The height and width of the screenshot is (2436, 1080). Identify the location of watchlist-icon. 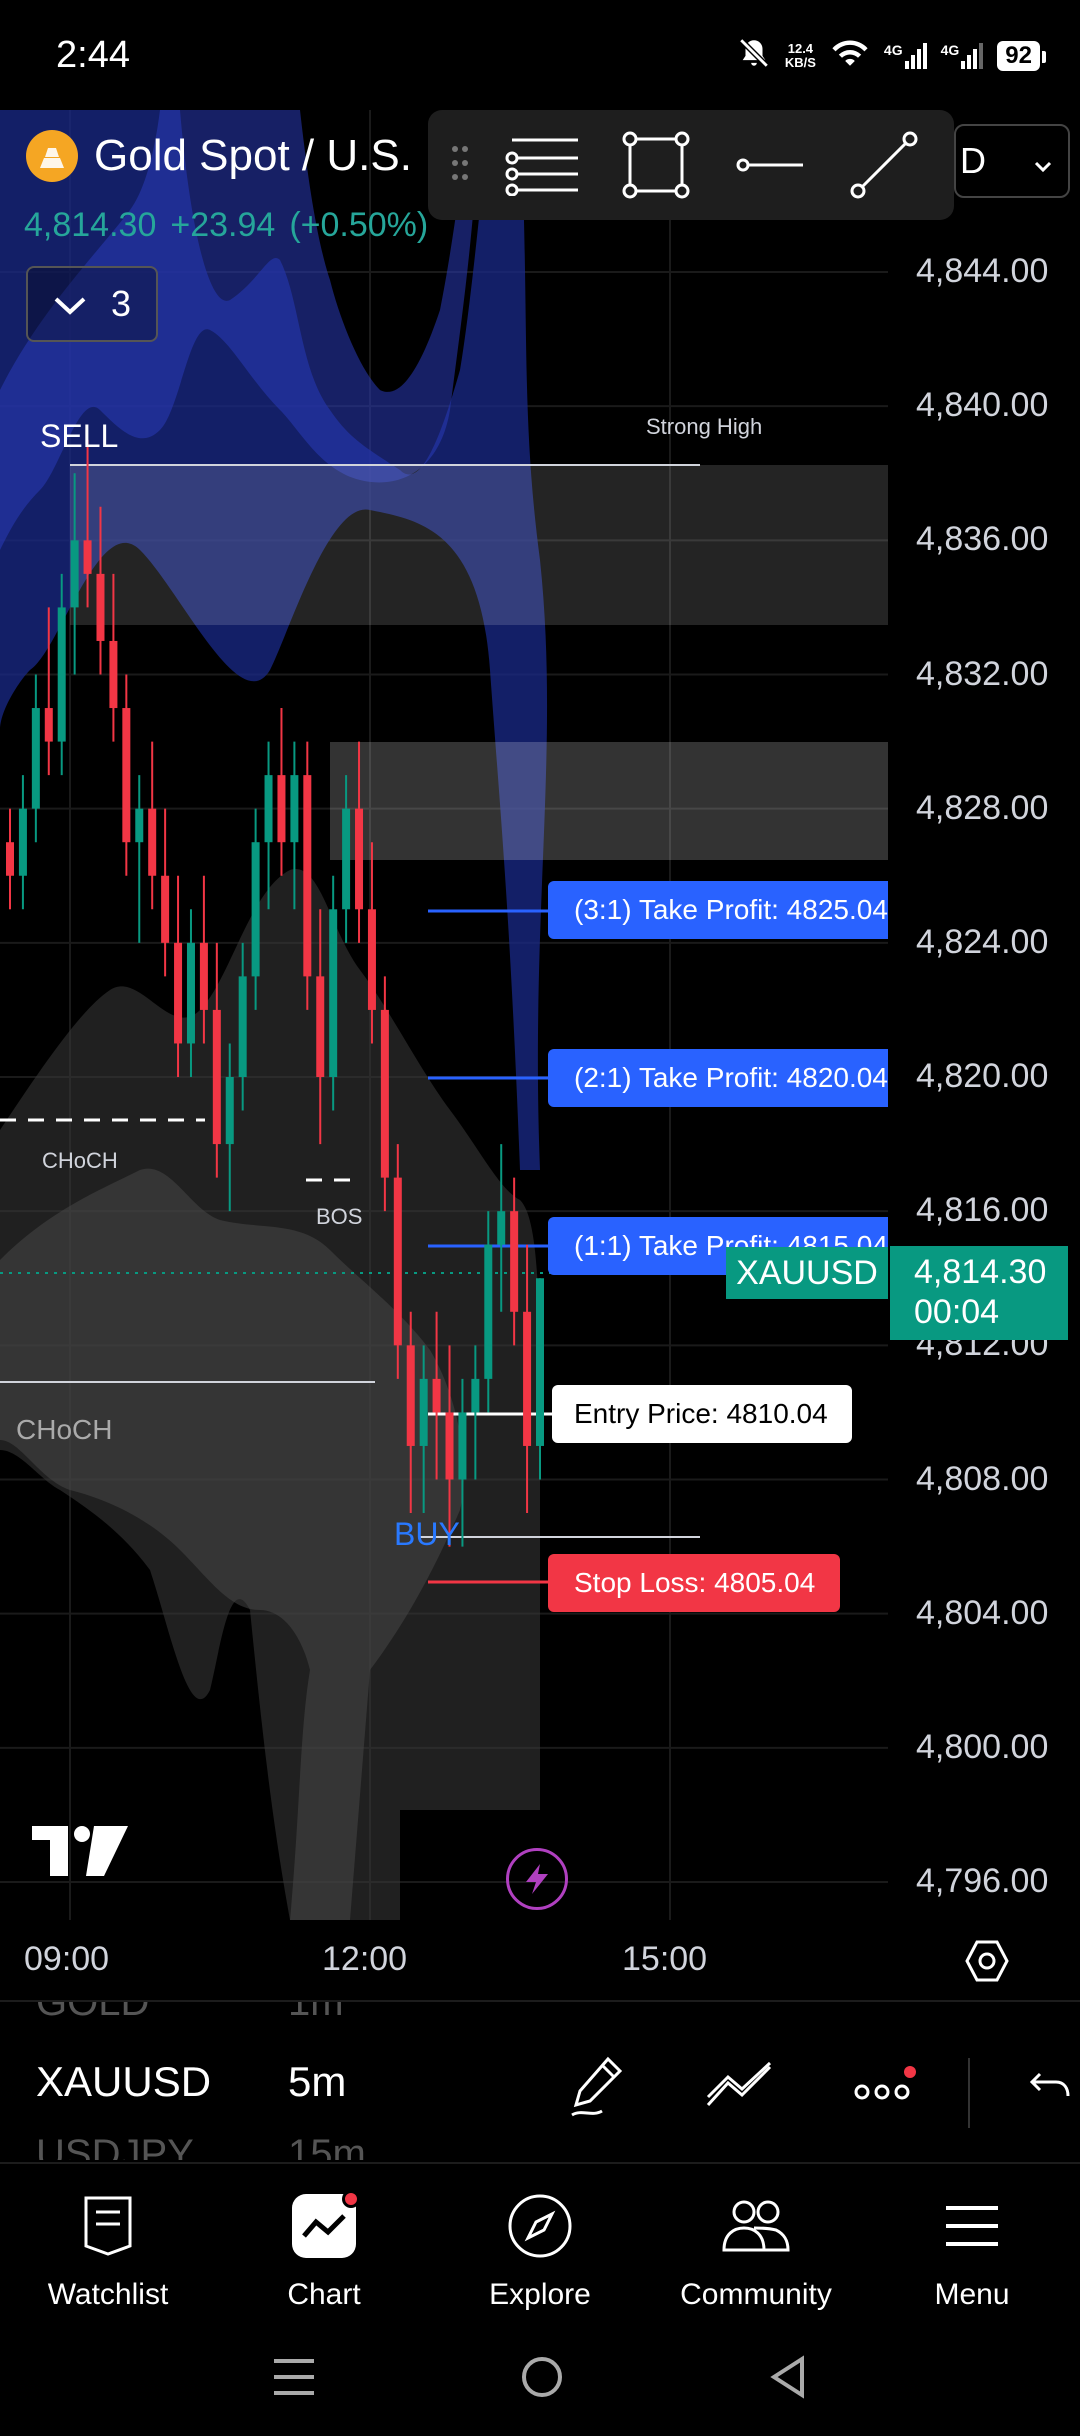
(108, 2226).